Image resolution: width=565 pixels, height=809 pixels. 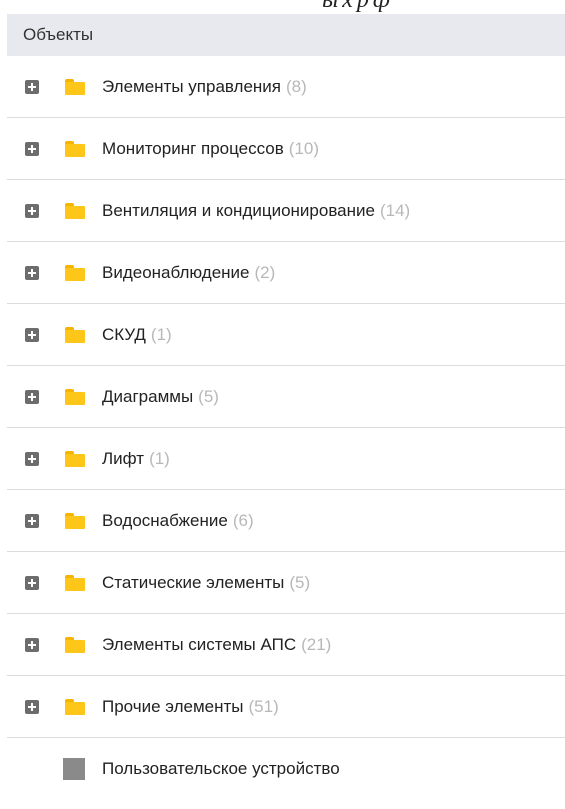 I want to click on tree-folder-row: Элементы системы АПС (21), so click(x=286, y=645).